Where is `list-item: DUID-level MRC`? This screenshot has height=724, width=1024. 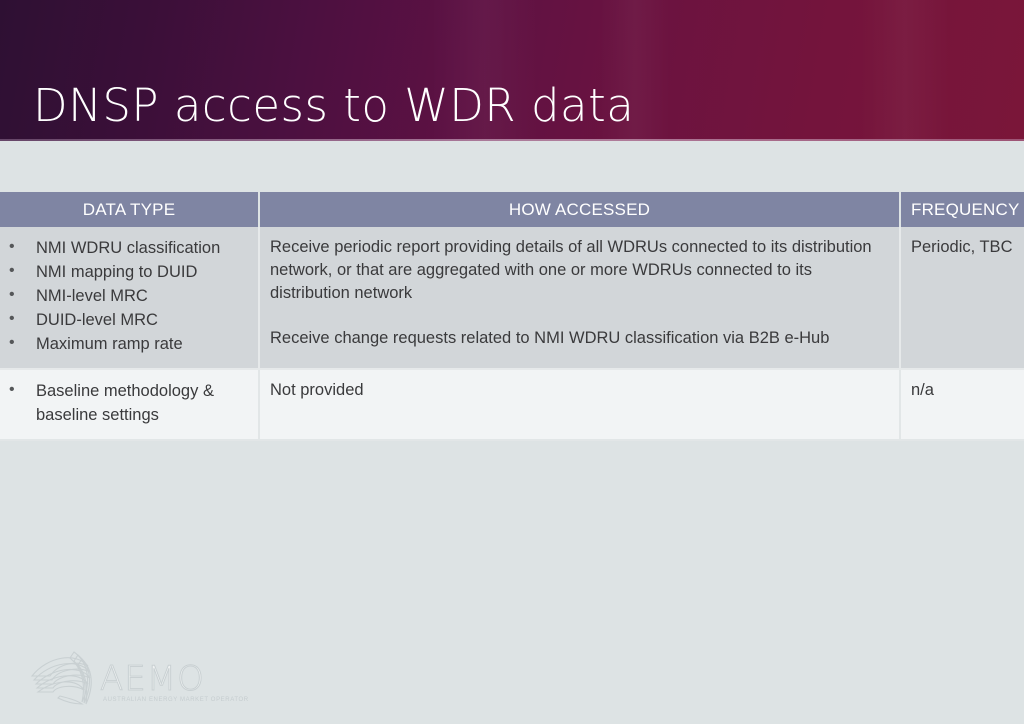
list-item: DUID-level MRC is located at coordinates (126, 319).